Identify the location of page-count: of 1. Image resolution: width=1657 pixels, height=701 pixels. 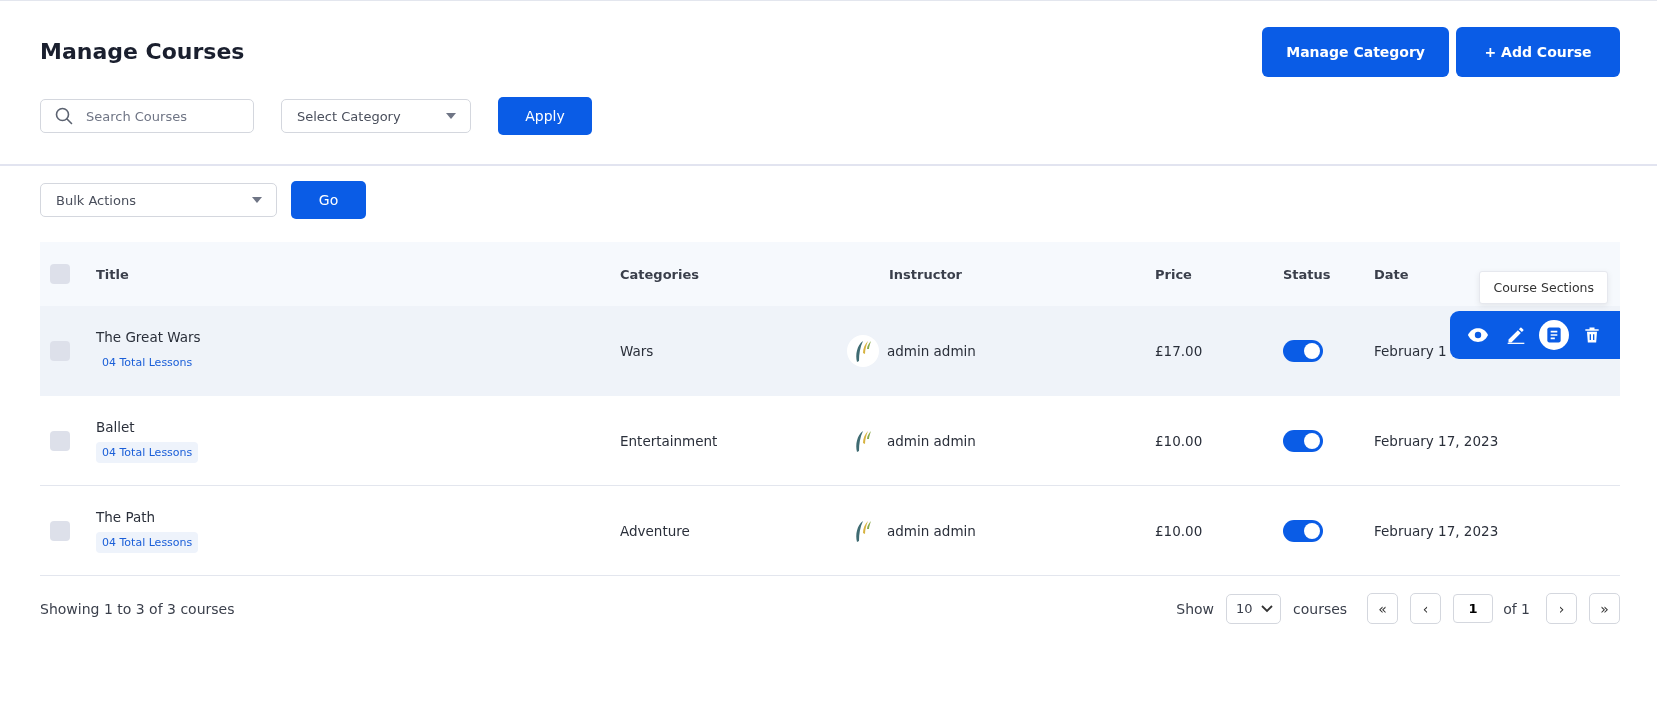
(1516, 608).